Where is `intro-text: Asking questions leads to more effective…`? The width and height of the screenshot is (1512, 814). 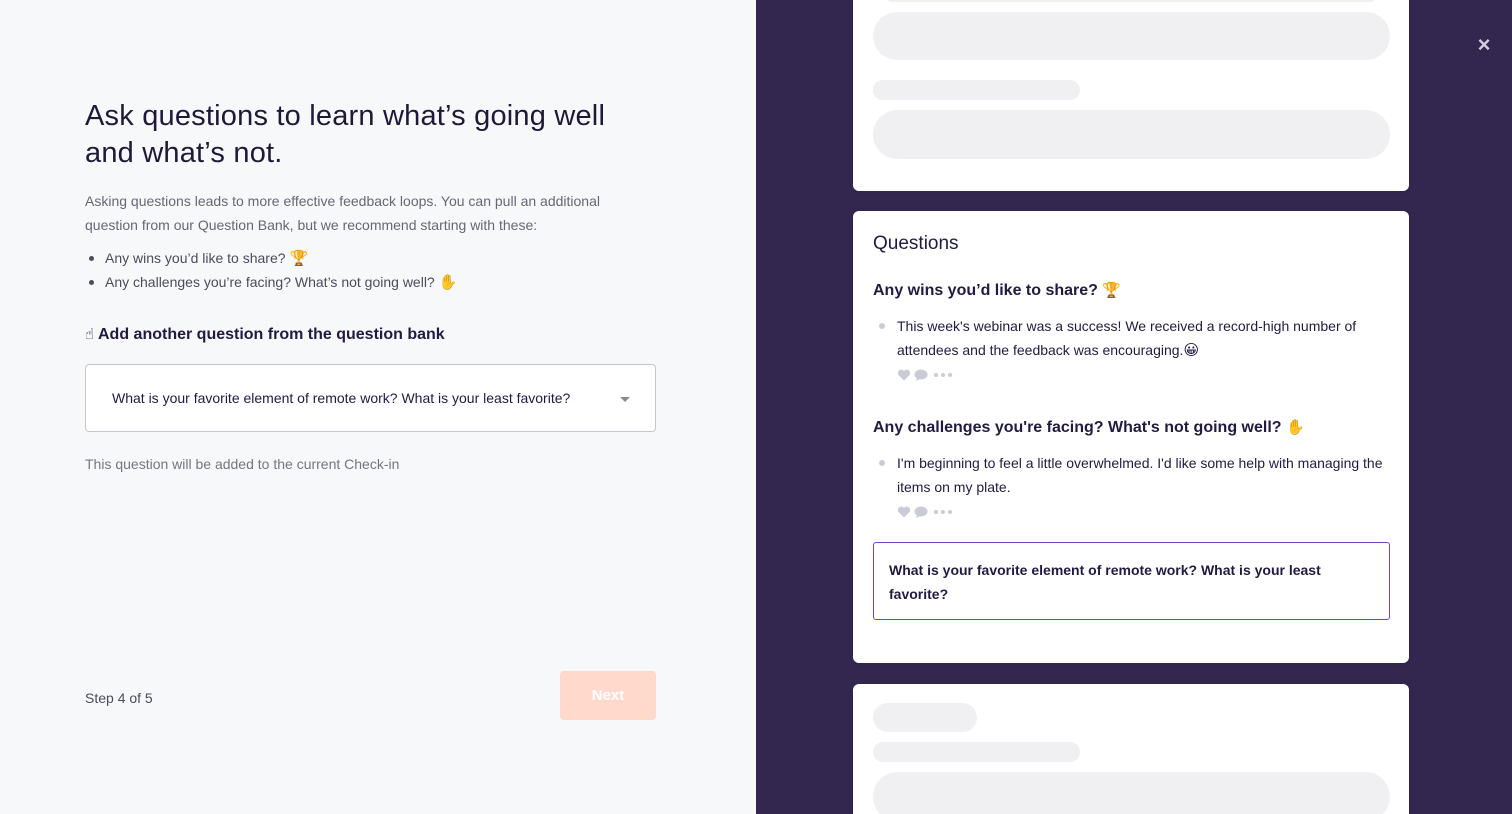 intro-text: Asking questions leads to more effective… is located at coordinates (342, 213).